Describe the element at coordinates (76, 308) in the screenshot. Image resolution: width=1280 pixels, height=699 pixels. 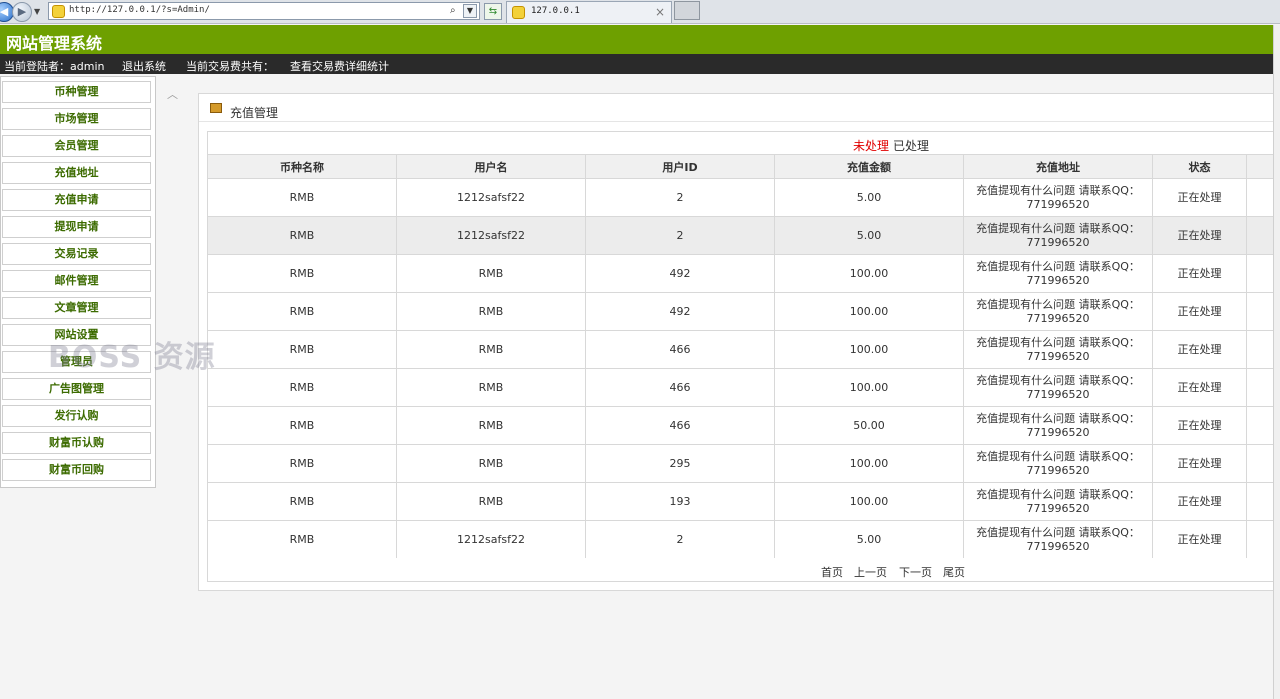
I see `sidebar-item-articles: 文章管理` at that location.